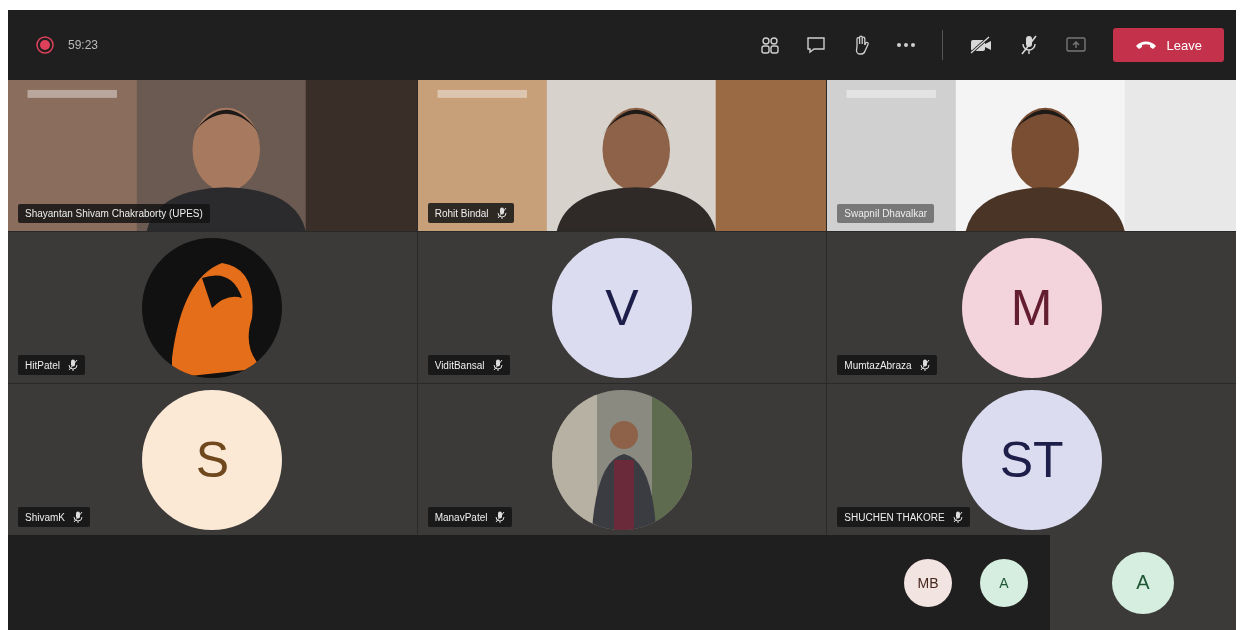  What do you see at coordinates (470, 213) in the screenshot?
I see `participant-name-tag: Rohit Bindal` at bounding box center [470, 213].